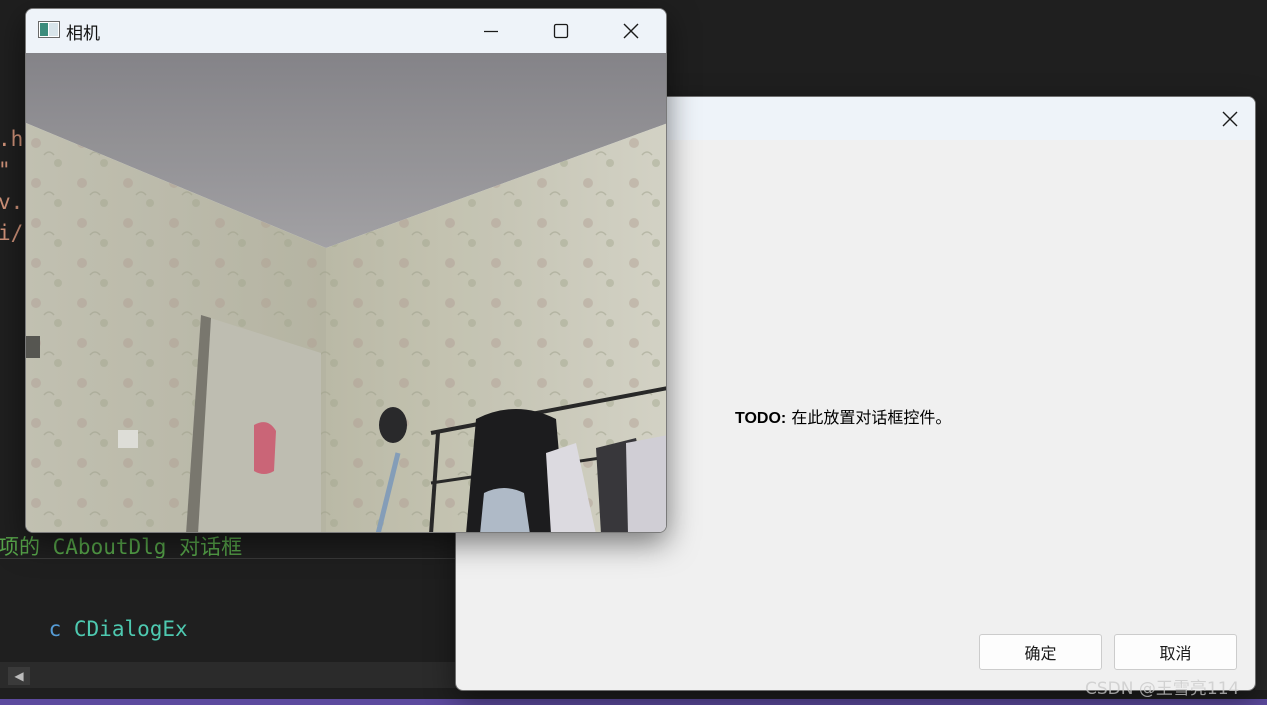  I want to click on code-keyword: c, so click(55, 629).